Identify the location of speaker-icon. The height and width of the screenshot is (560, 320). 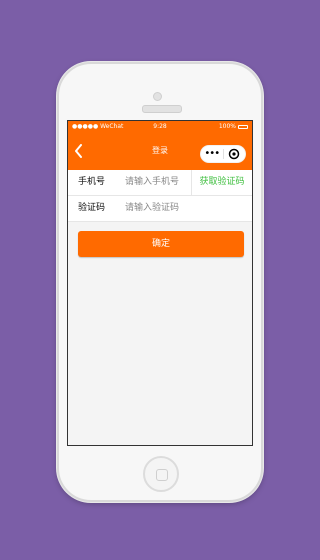
(162, 109).